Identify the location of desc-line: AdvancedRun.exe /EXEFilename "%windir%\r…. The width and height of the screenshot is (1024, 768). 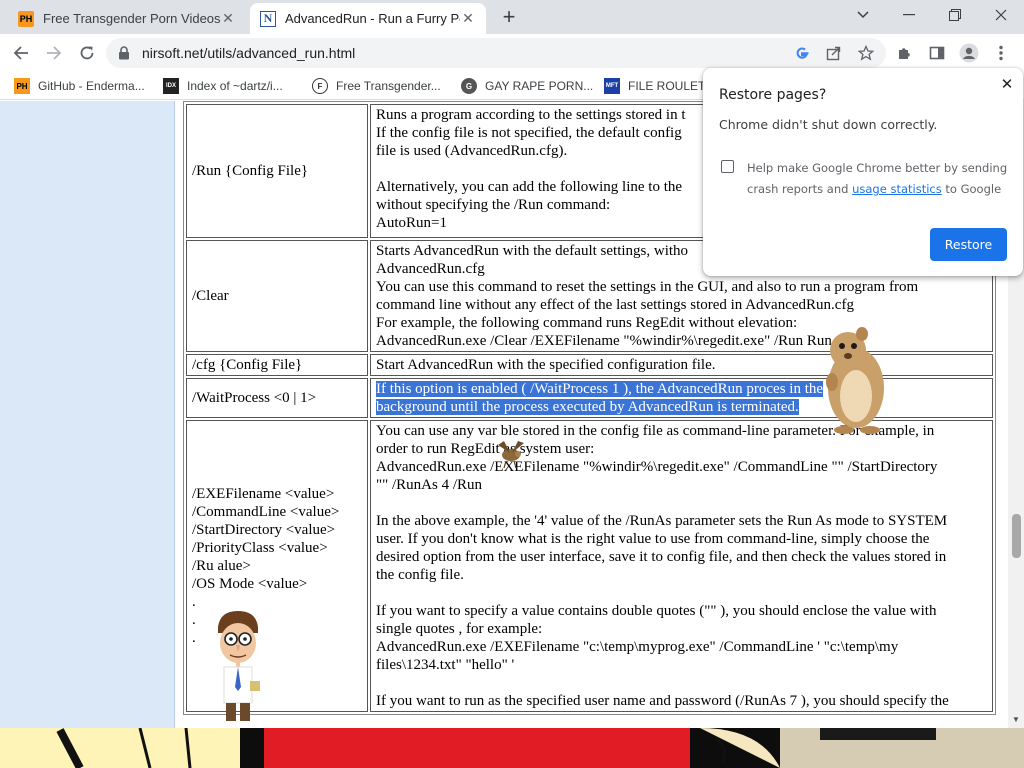
(657, 467).